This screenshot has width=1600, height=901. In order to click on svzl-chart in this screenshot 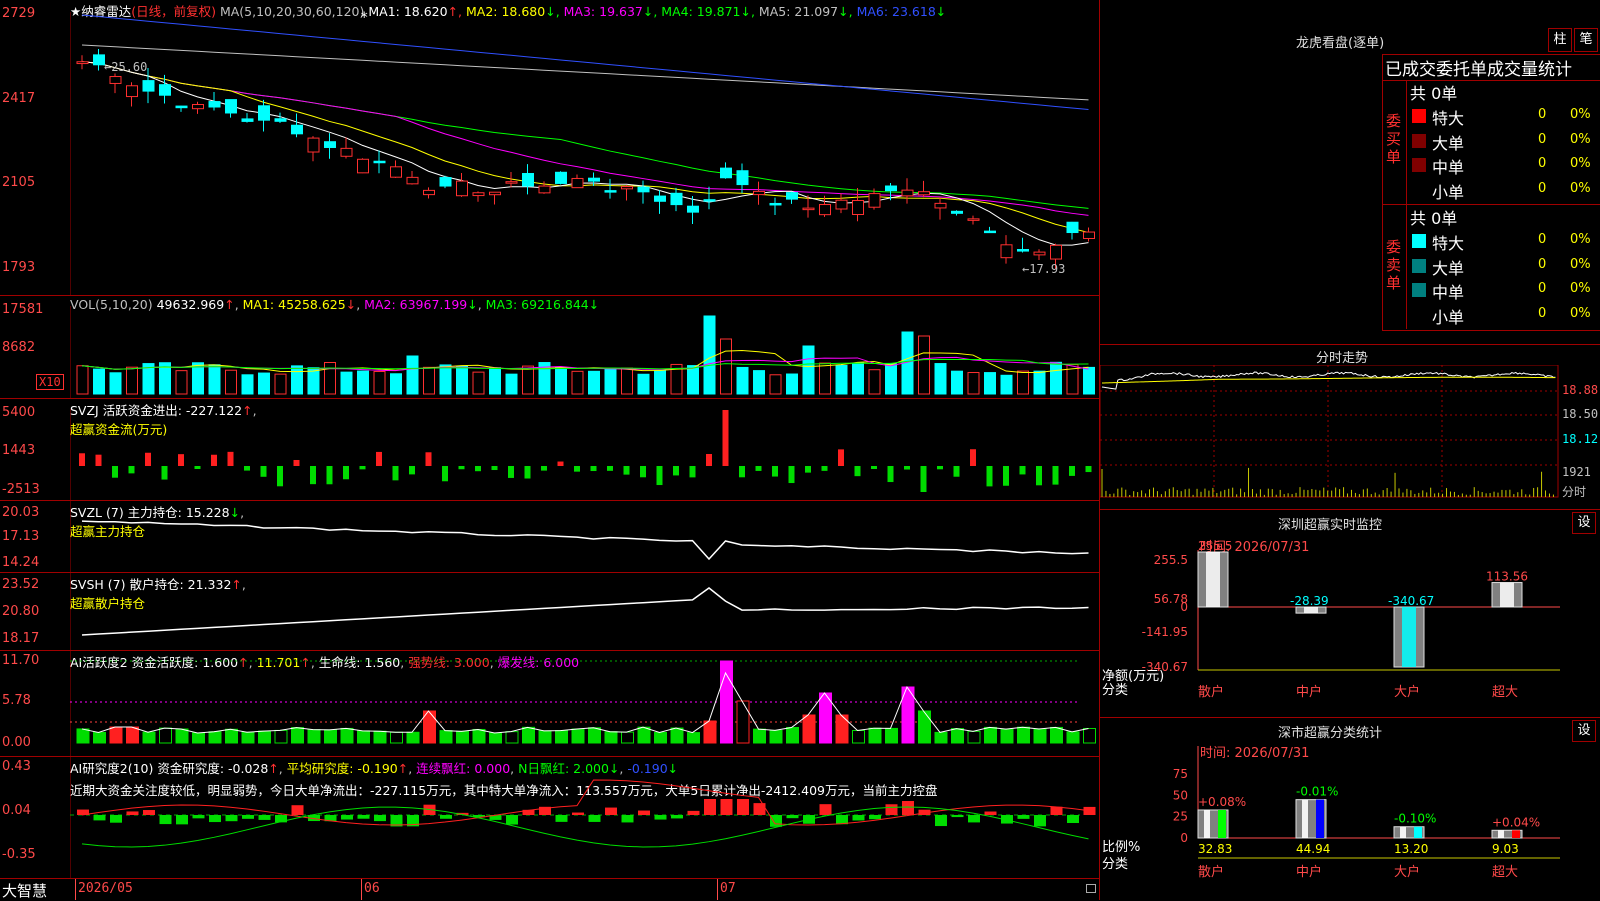, I will do `click(579, 537)`.